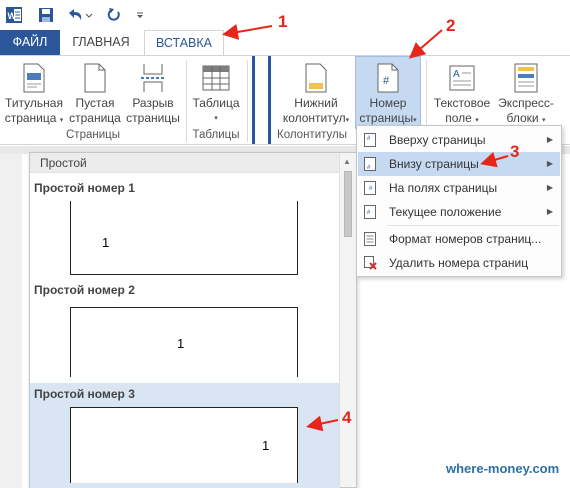  Describe the element at coordinates (283, 21) in the screenshot. I see `annotation-number-1: 1` at that location.